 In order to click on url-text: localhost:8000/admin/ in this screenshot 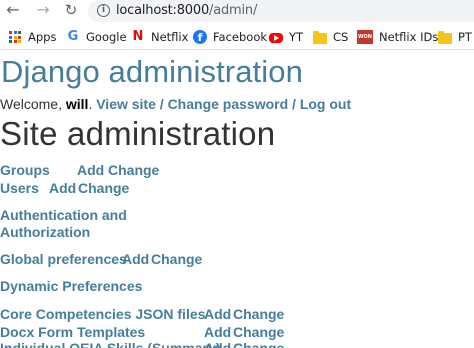, I will do `click(186, 10)`.